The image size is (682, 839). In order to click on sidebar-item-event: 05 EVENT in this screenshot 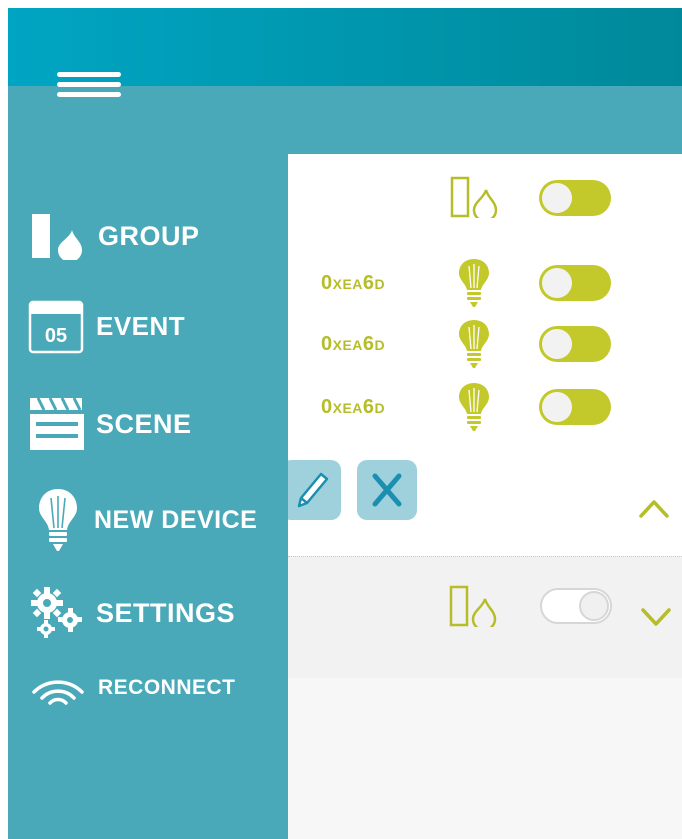, I will do `click(106, 326)`.